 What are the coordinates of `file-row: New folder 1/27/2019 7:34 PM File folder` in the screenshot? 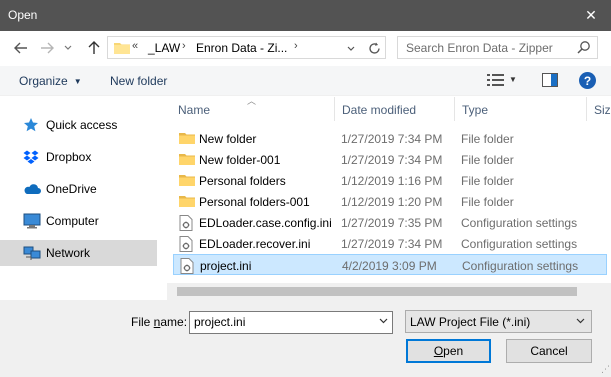 It's located at (390, 138).